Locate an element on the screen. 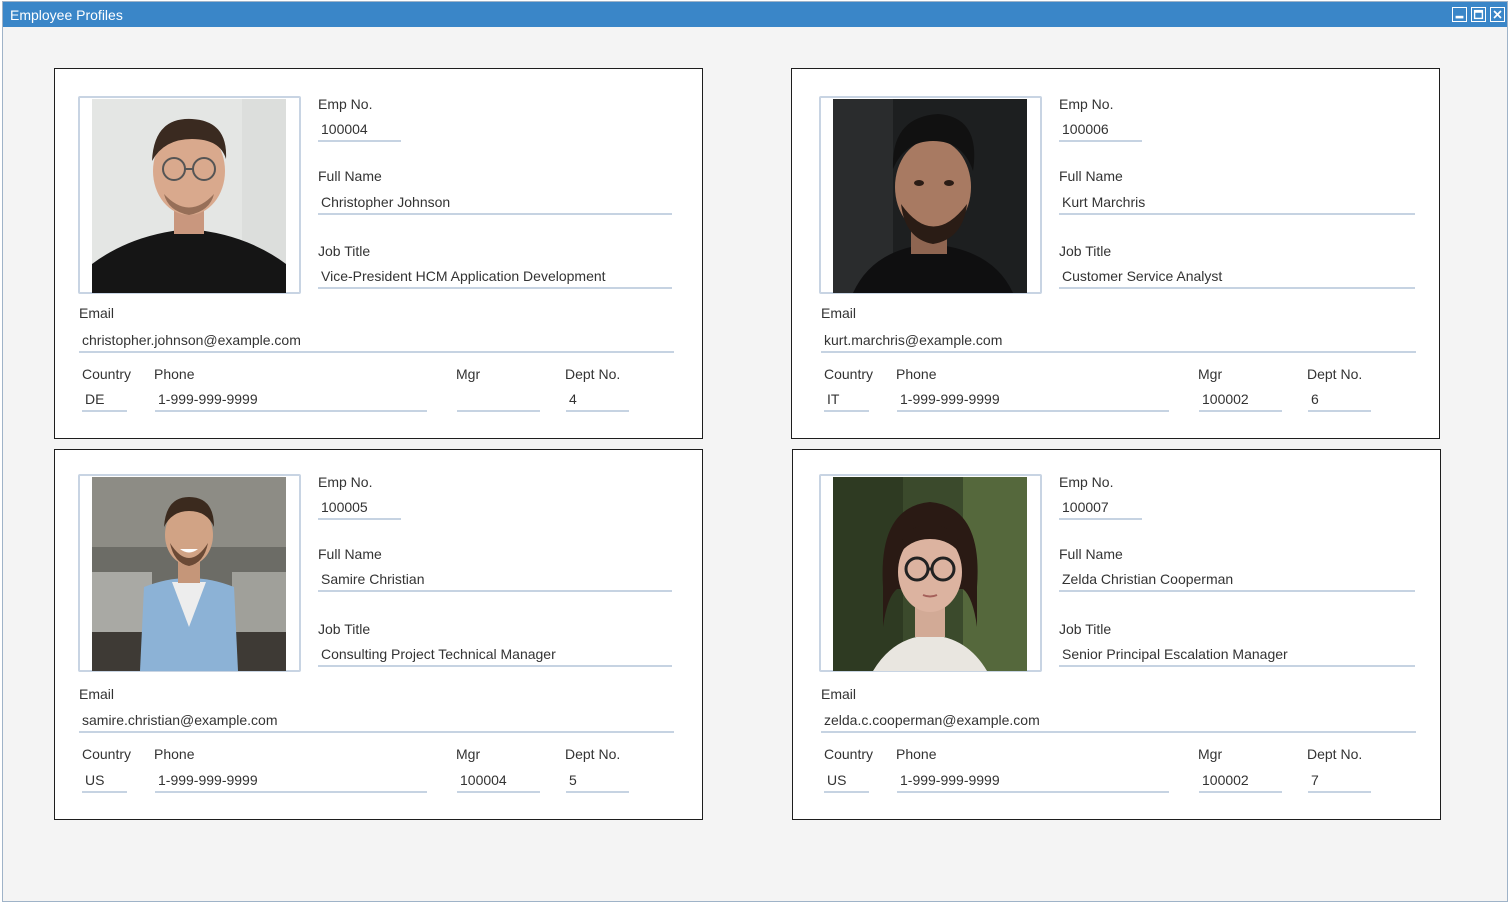  maximize-button is located at coordinates (1478, 14).